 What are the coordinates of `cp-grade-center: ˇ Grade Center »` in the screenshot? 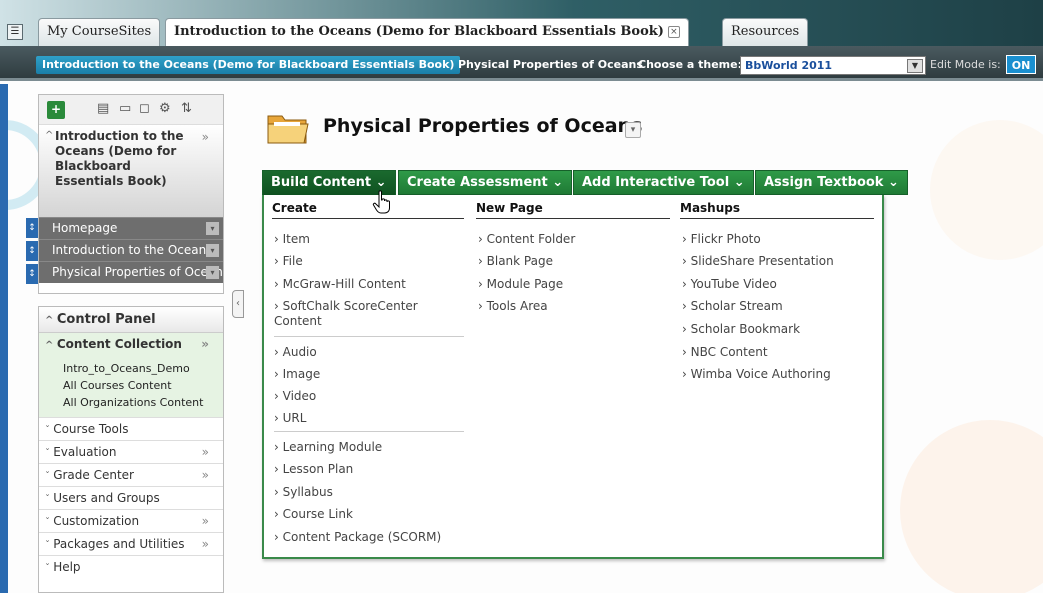 It's located at (131, 474).